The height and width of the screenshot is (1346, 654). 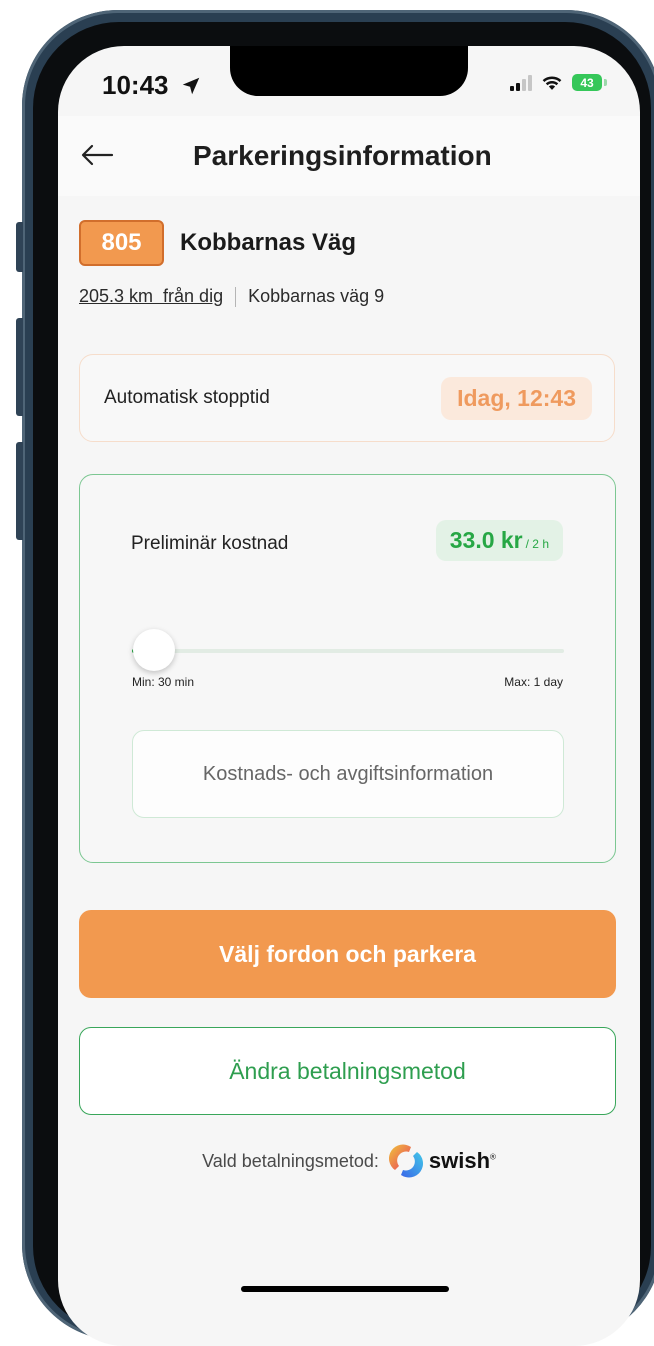 I want to click on cellular-signal-icon, so click(x=521, y=82).